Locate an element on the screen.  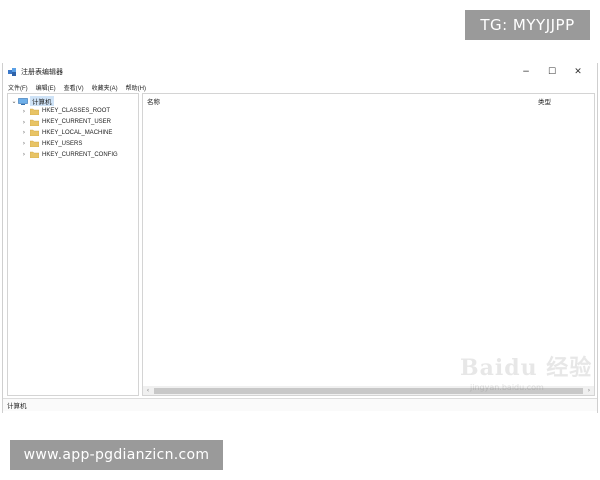
scroll-left-icon: ‹ is located at coordinates (148, 390).